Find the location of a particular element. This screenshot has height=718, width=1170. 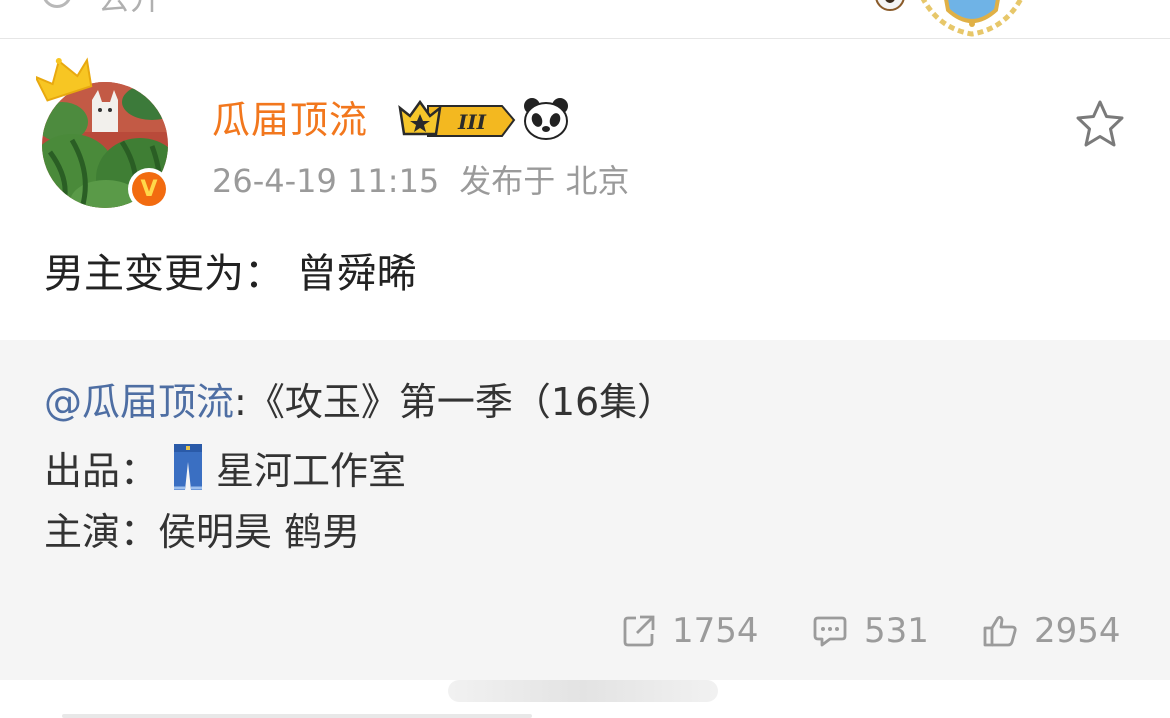

repost-count: 1754 is located at coordinates (715, 631).